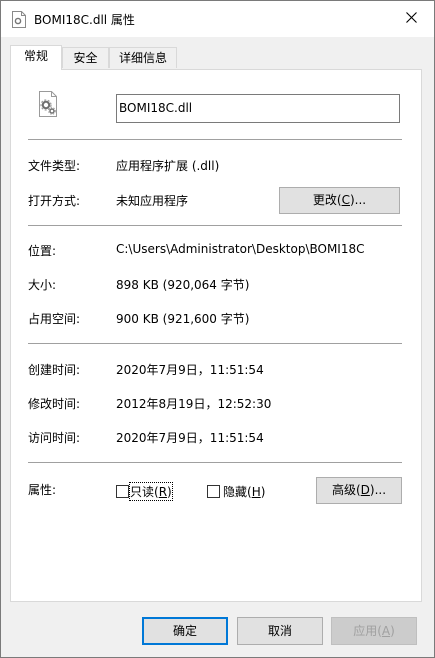 This screenshot has height=658, width=435. What do you see at coordinates (217, 19) in the screenshot?
I see `title-bar: BOMI18C.dll 属性` at bounding box center [217, 19].